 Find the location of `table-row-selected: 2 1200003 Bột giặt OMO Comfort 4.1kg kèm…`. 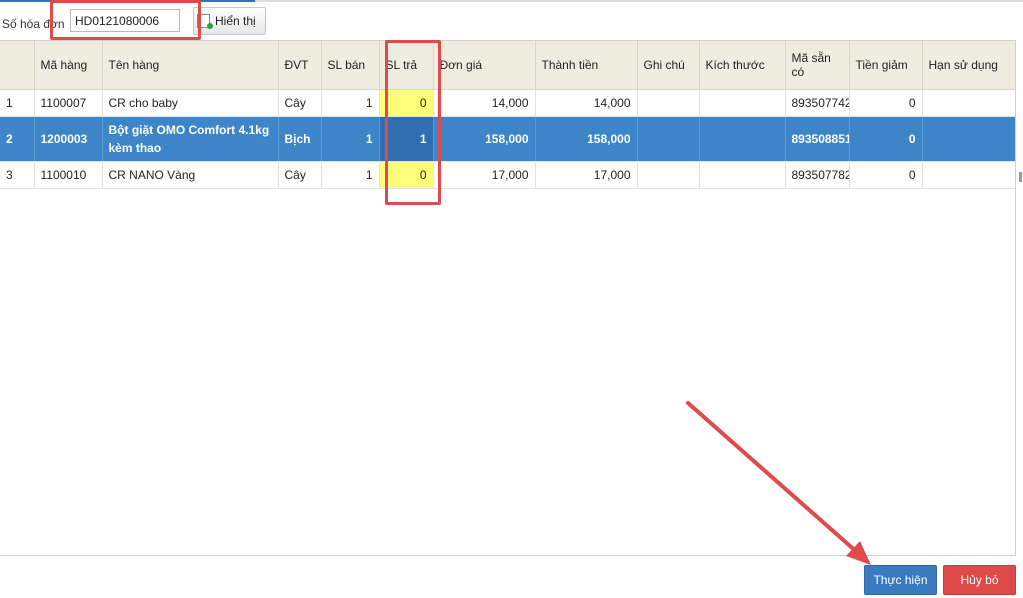

table-row-selected: 2 1200003 Bột giặt OMO Comfort 4.1kg kèm… is located at coordinates (507, 139).